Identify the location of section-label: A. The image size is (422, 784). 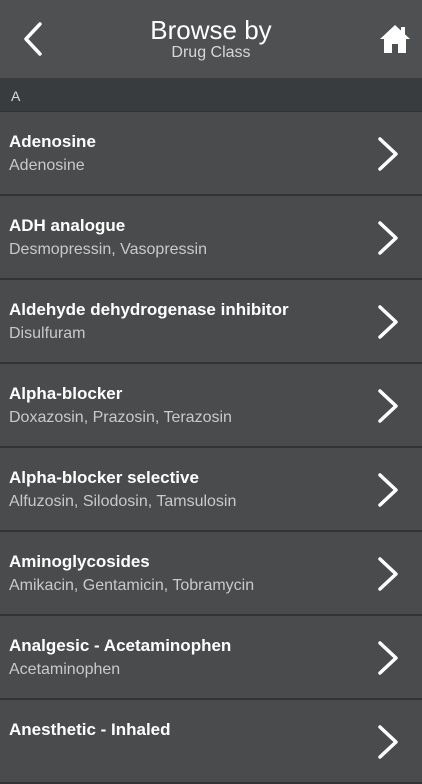
(16, 96).